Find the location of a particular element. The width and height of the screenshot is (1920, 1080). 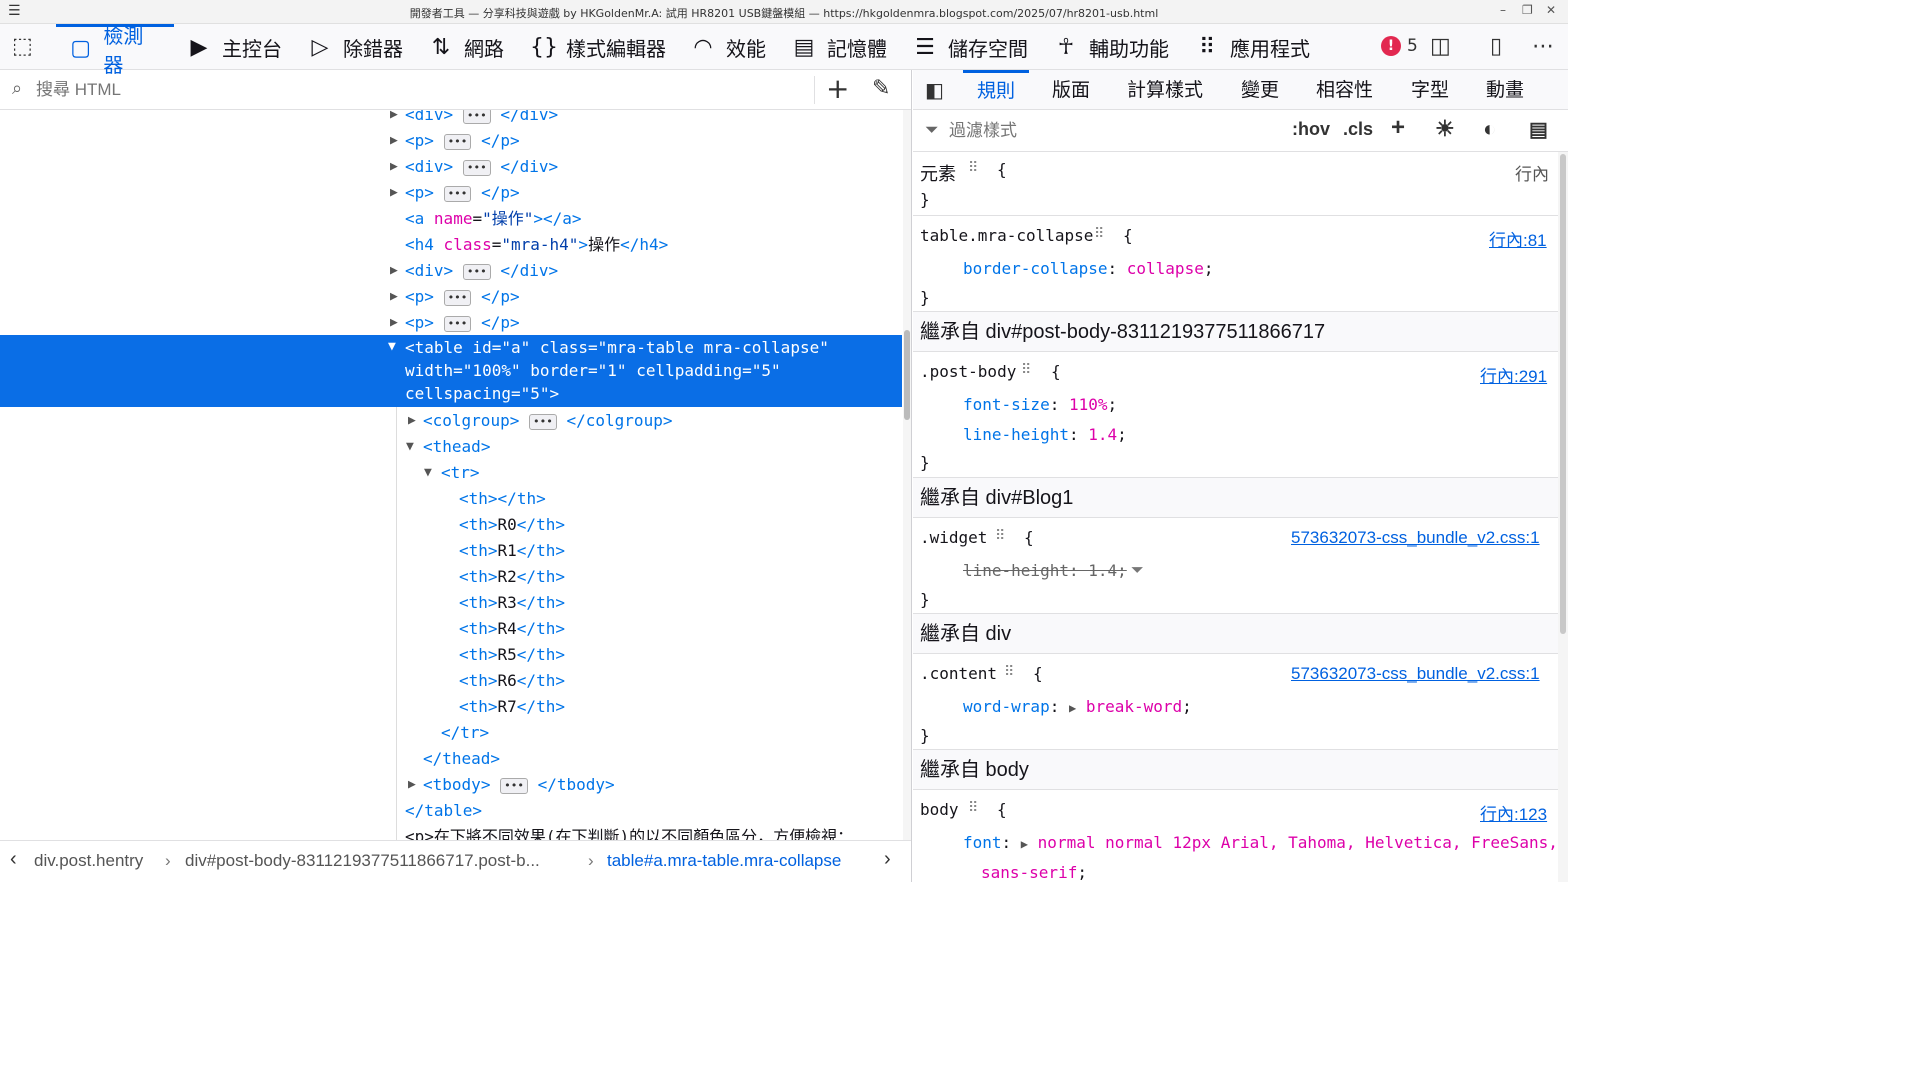

toggle-pane-icon: ◧ is located at coordinates (934, 90).